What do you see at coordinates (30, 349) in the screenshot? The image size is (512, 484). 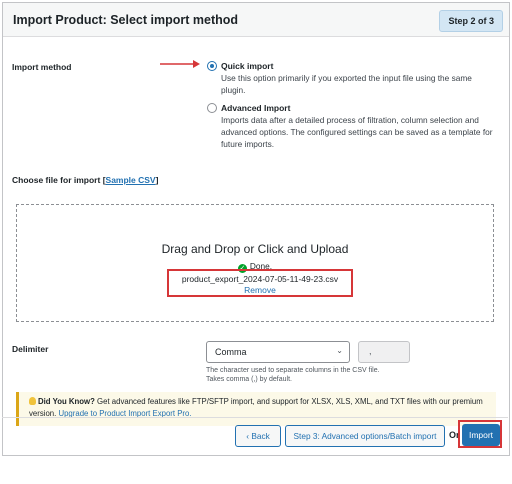 I see `delimiter-label: Delimiter` at bounding box center [30, 349].